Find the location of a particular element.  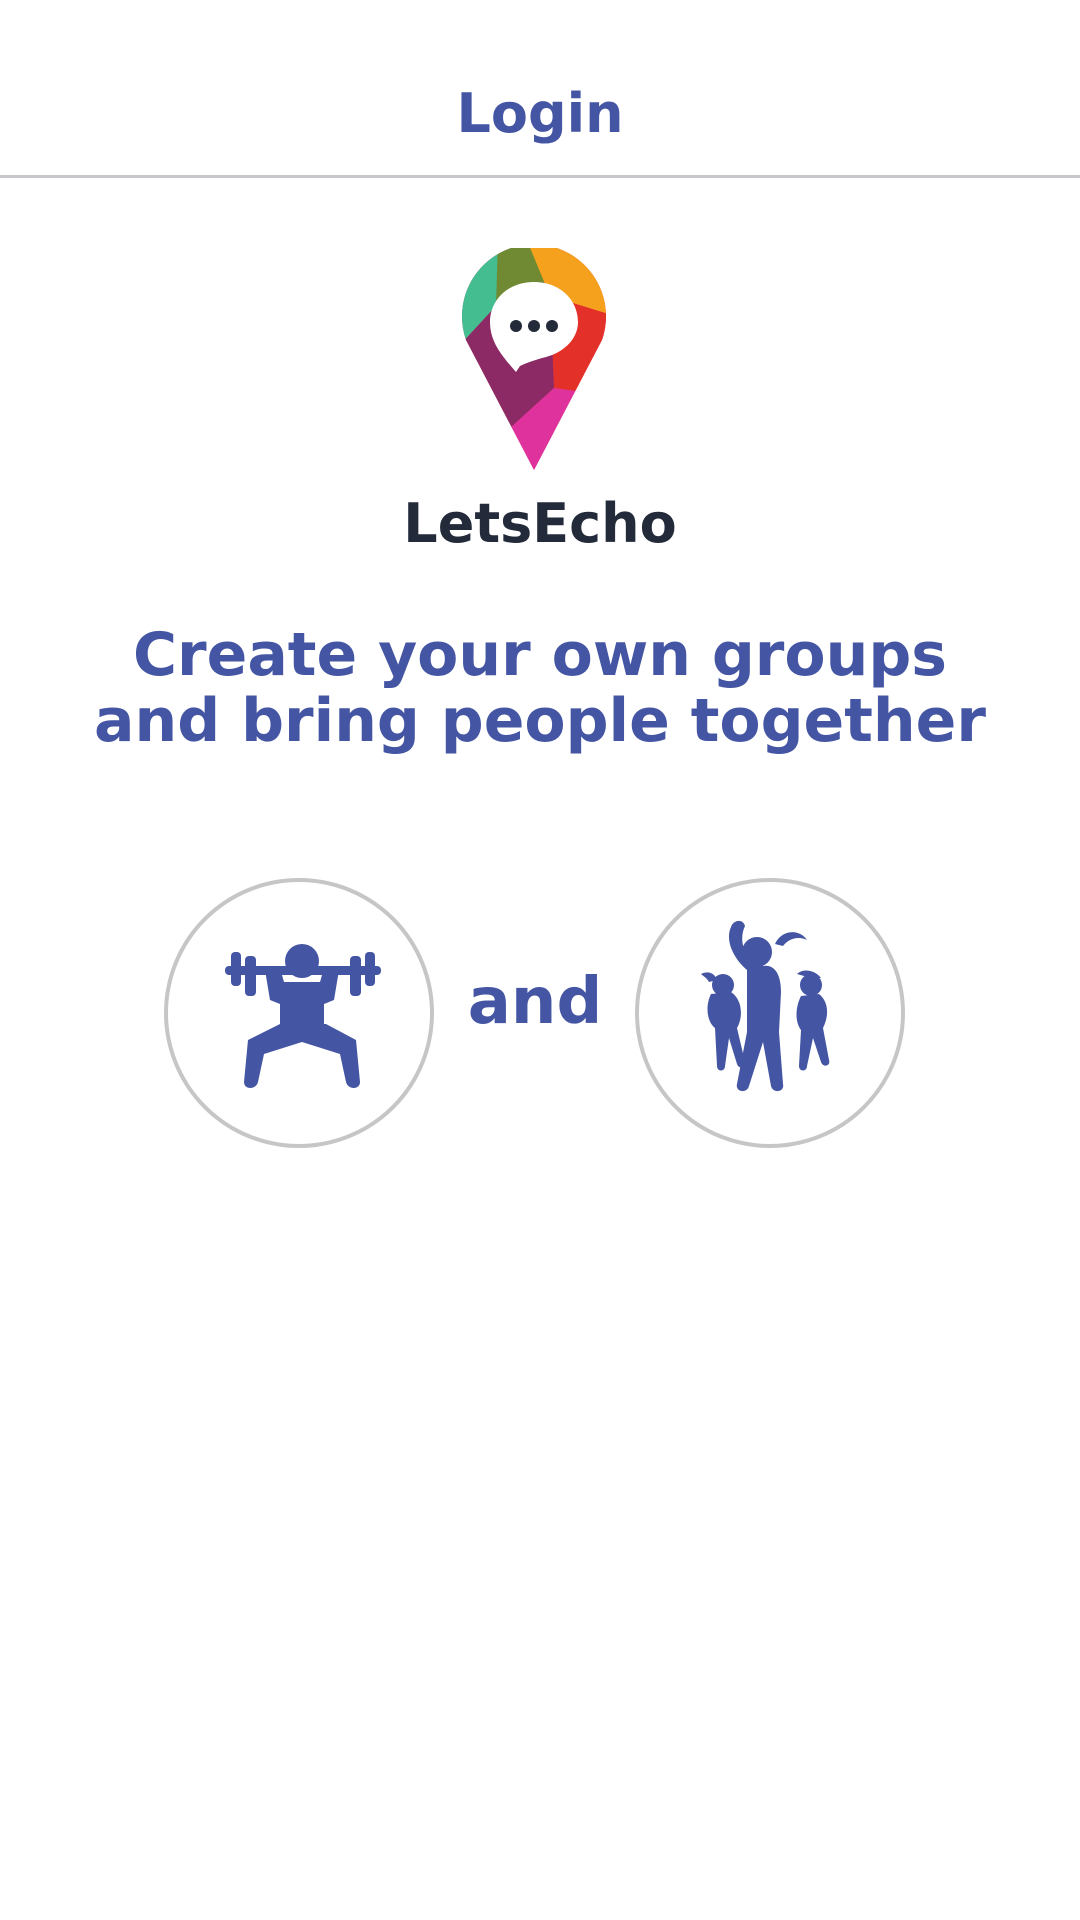

tagline-line-1: Create your own groups is located at coordinates (540, 655).